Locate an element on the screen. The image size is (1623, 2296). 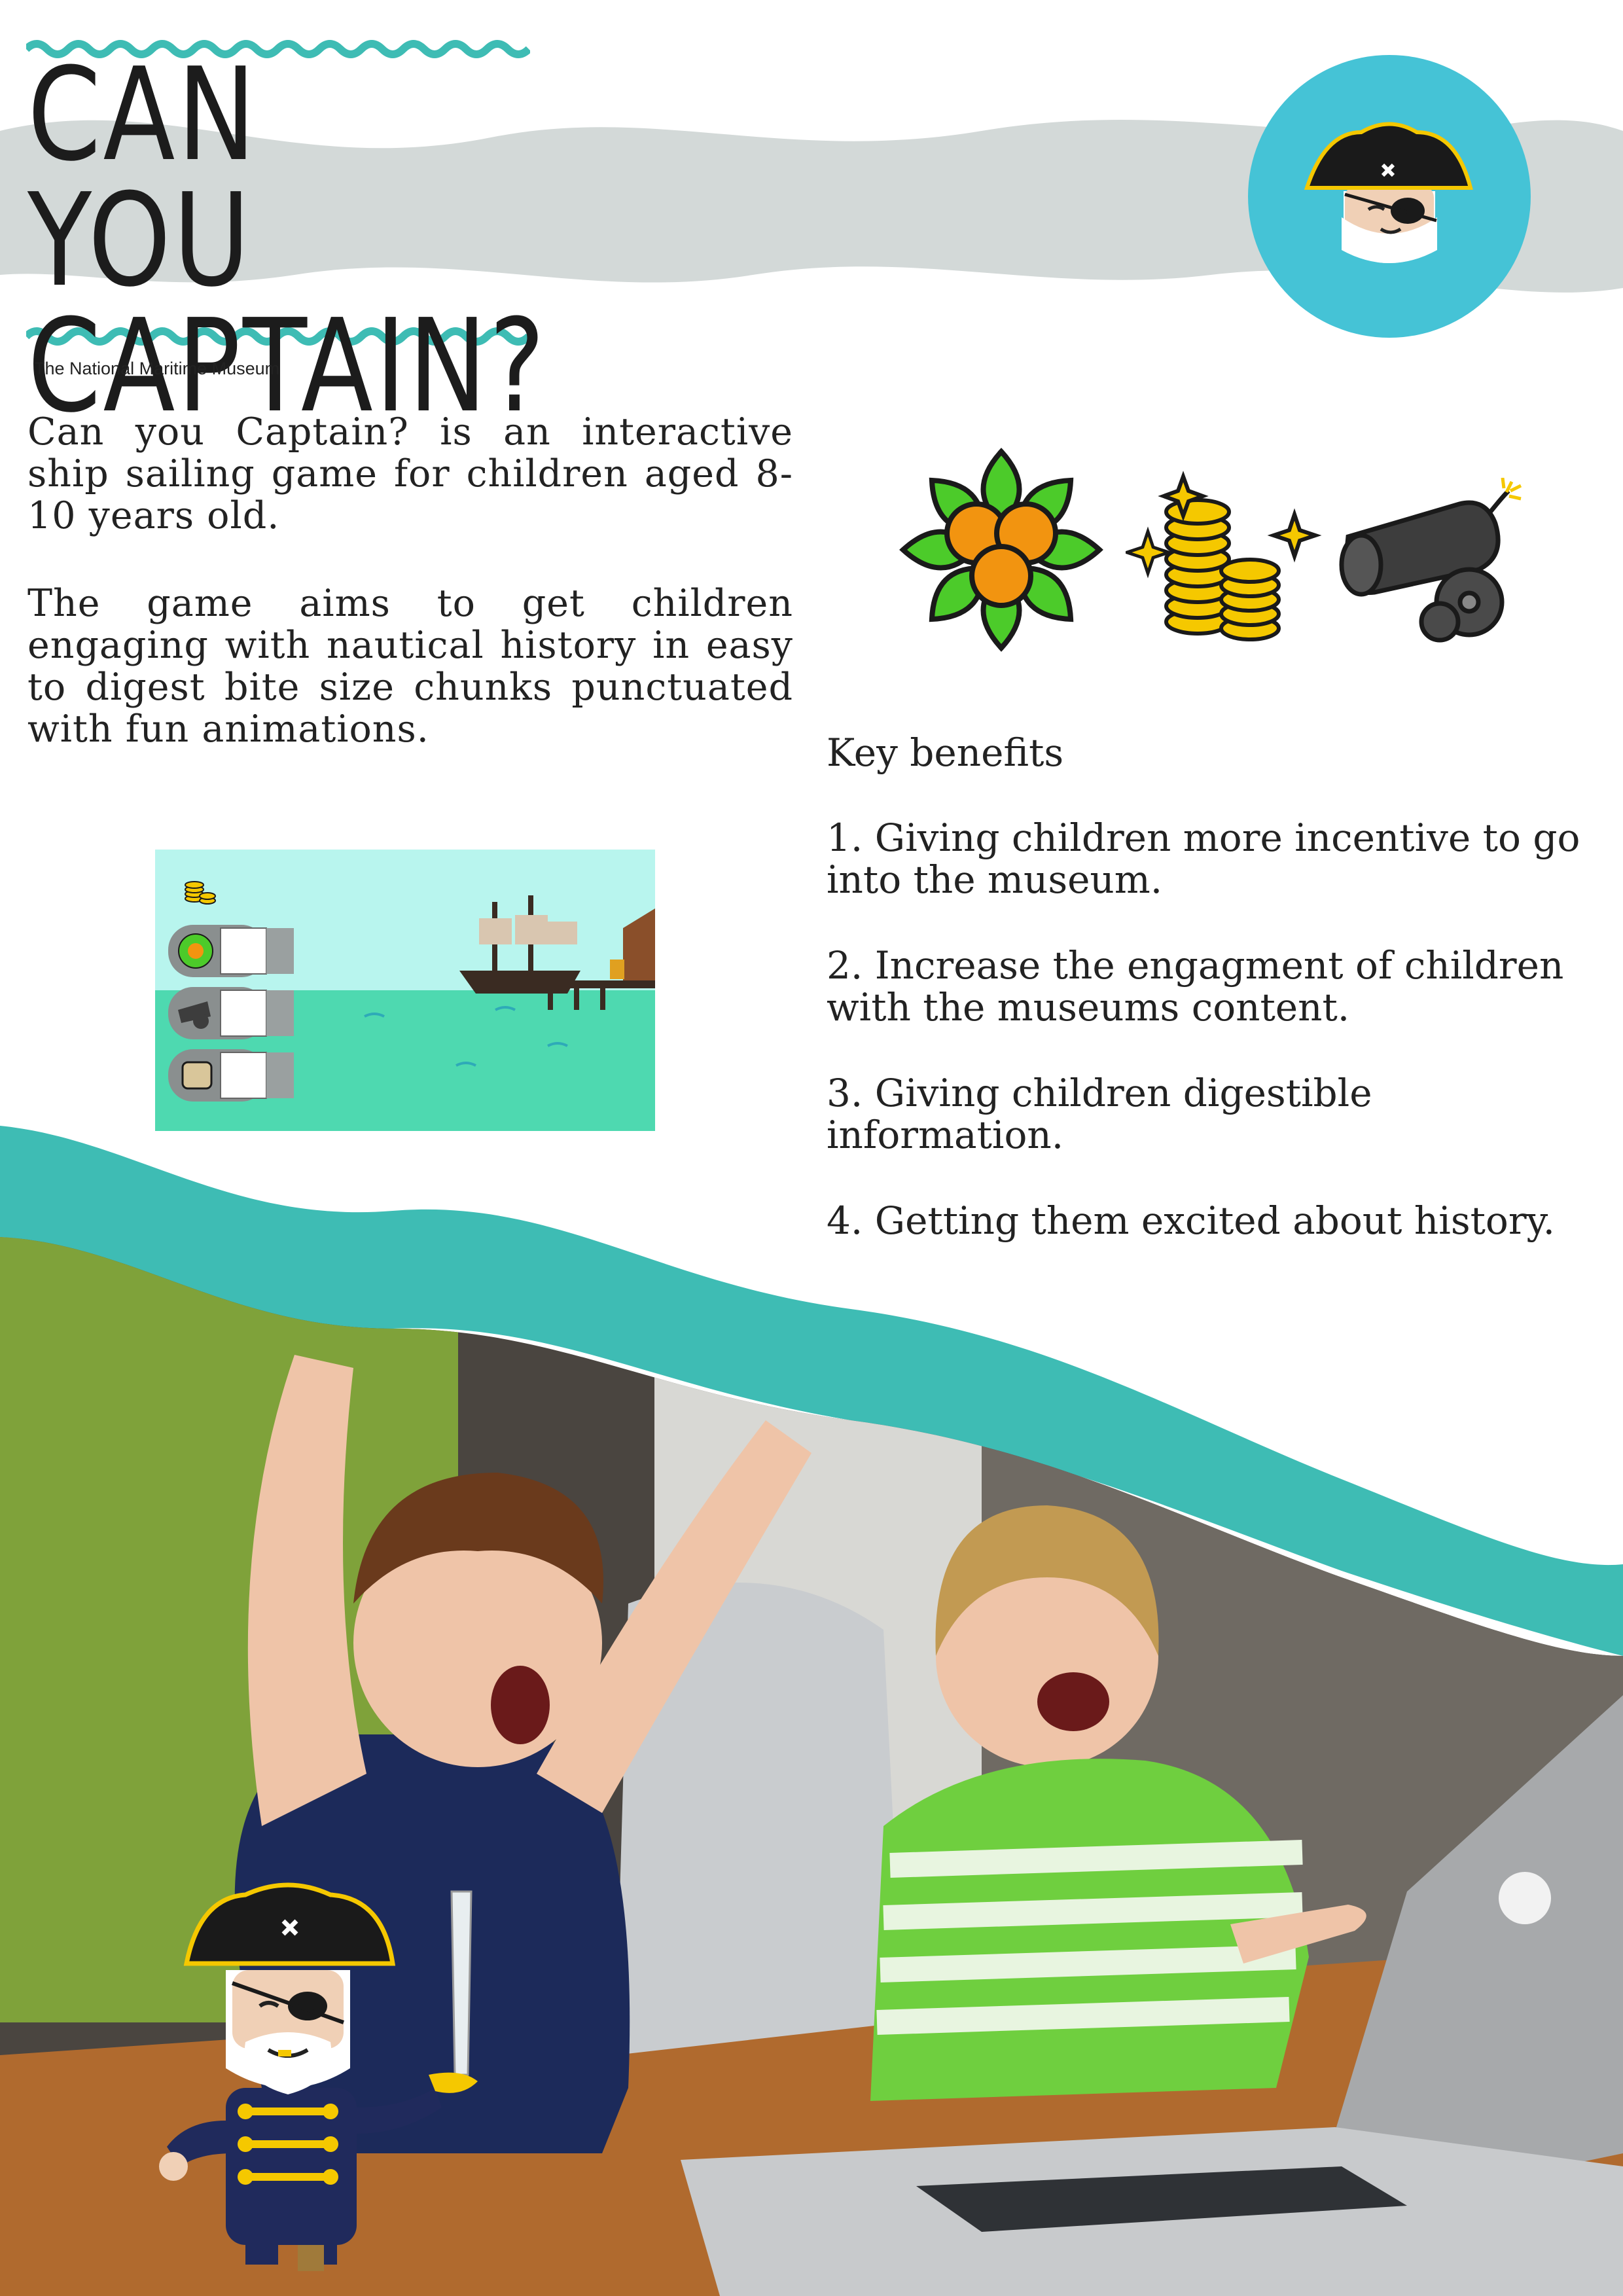
flower-icon is located at coordinates (1001, 550).